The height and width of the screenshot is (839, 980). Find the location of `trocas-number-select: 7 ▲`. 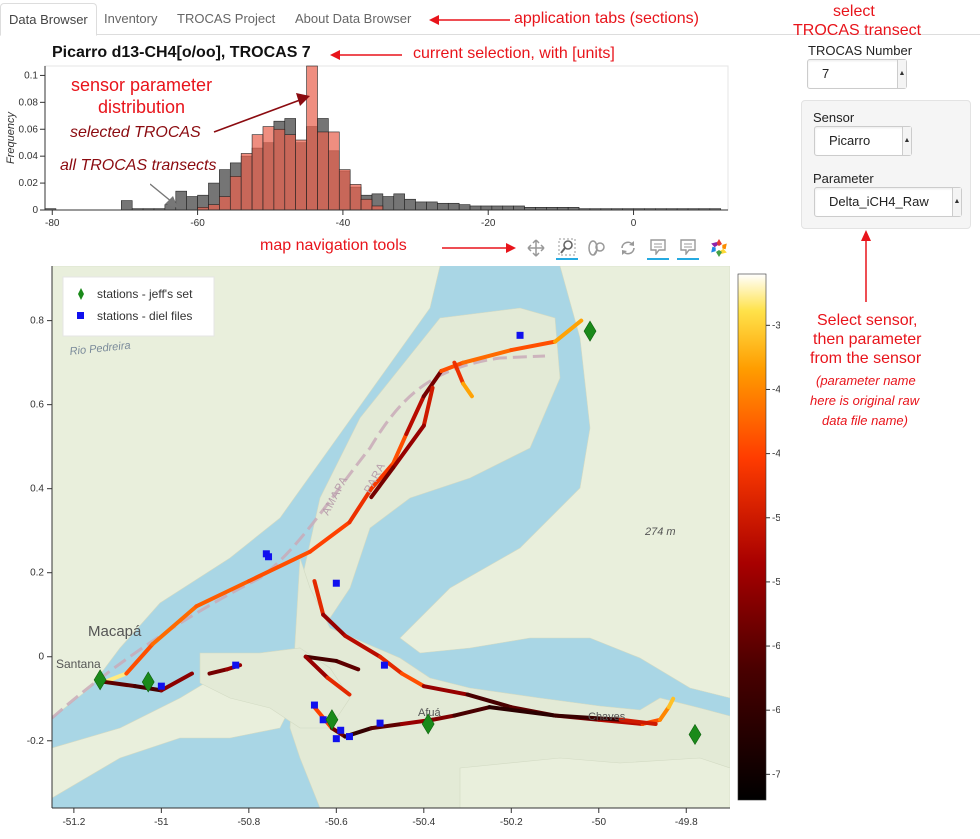

trocas-number-select: 7 ▲ is located at coordinates (857, 74).